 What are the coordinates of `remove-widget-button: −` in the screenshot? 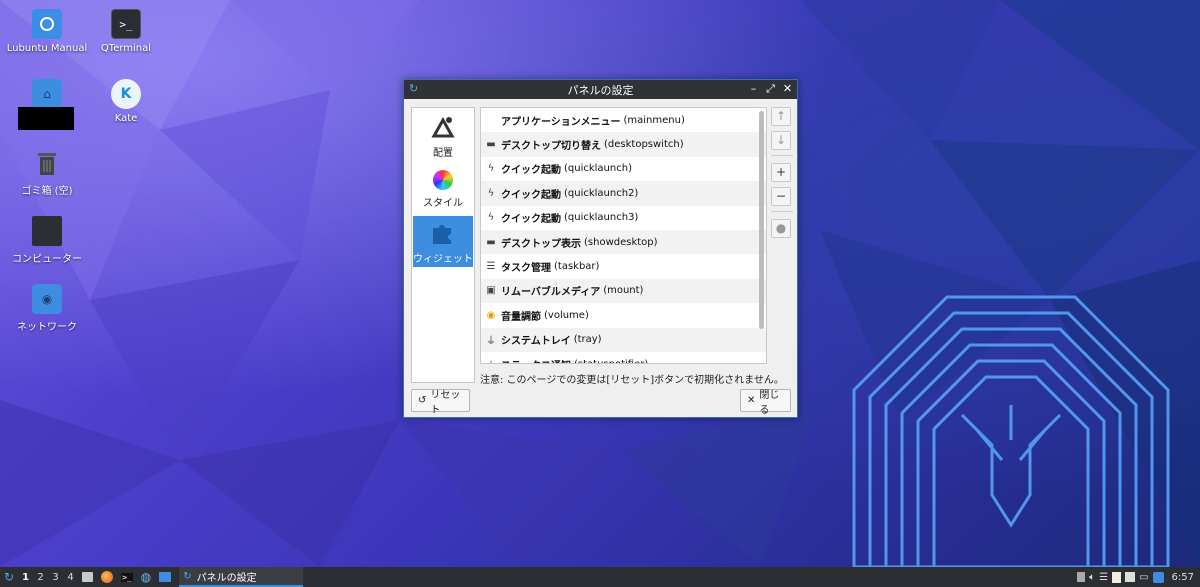 It's located at (781, 196).